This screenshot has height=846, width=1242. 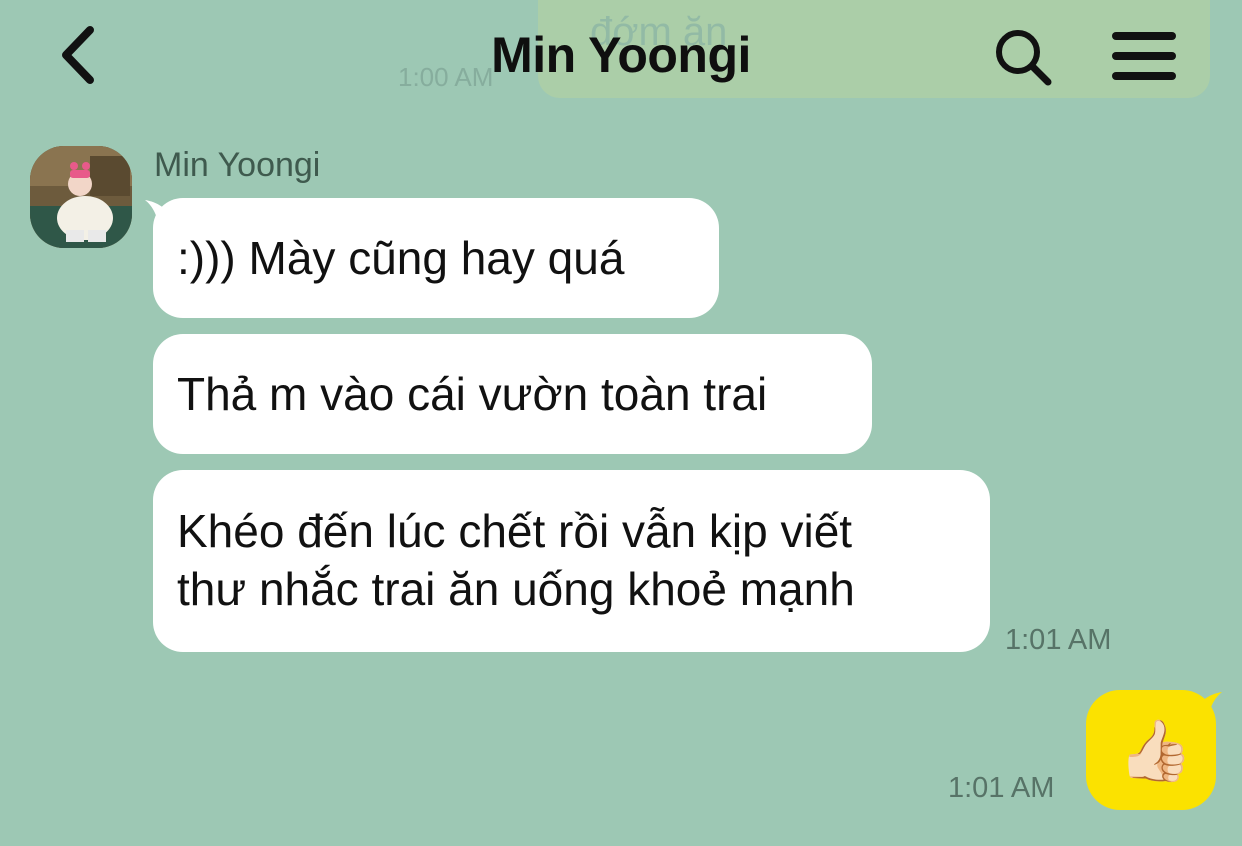 I want to click on contact-avatar, so click(x=81, y=197).